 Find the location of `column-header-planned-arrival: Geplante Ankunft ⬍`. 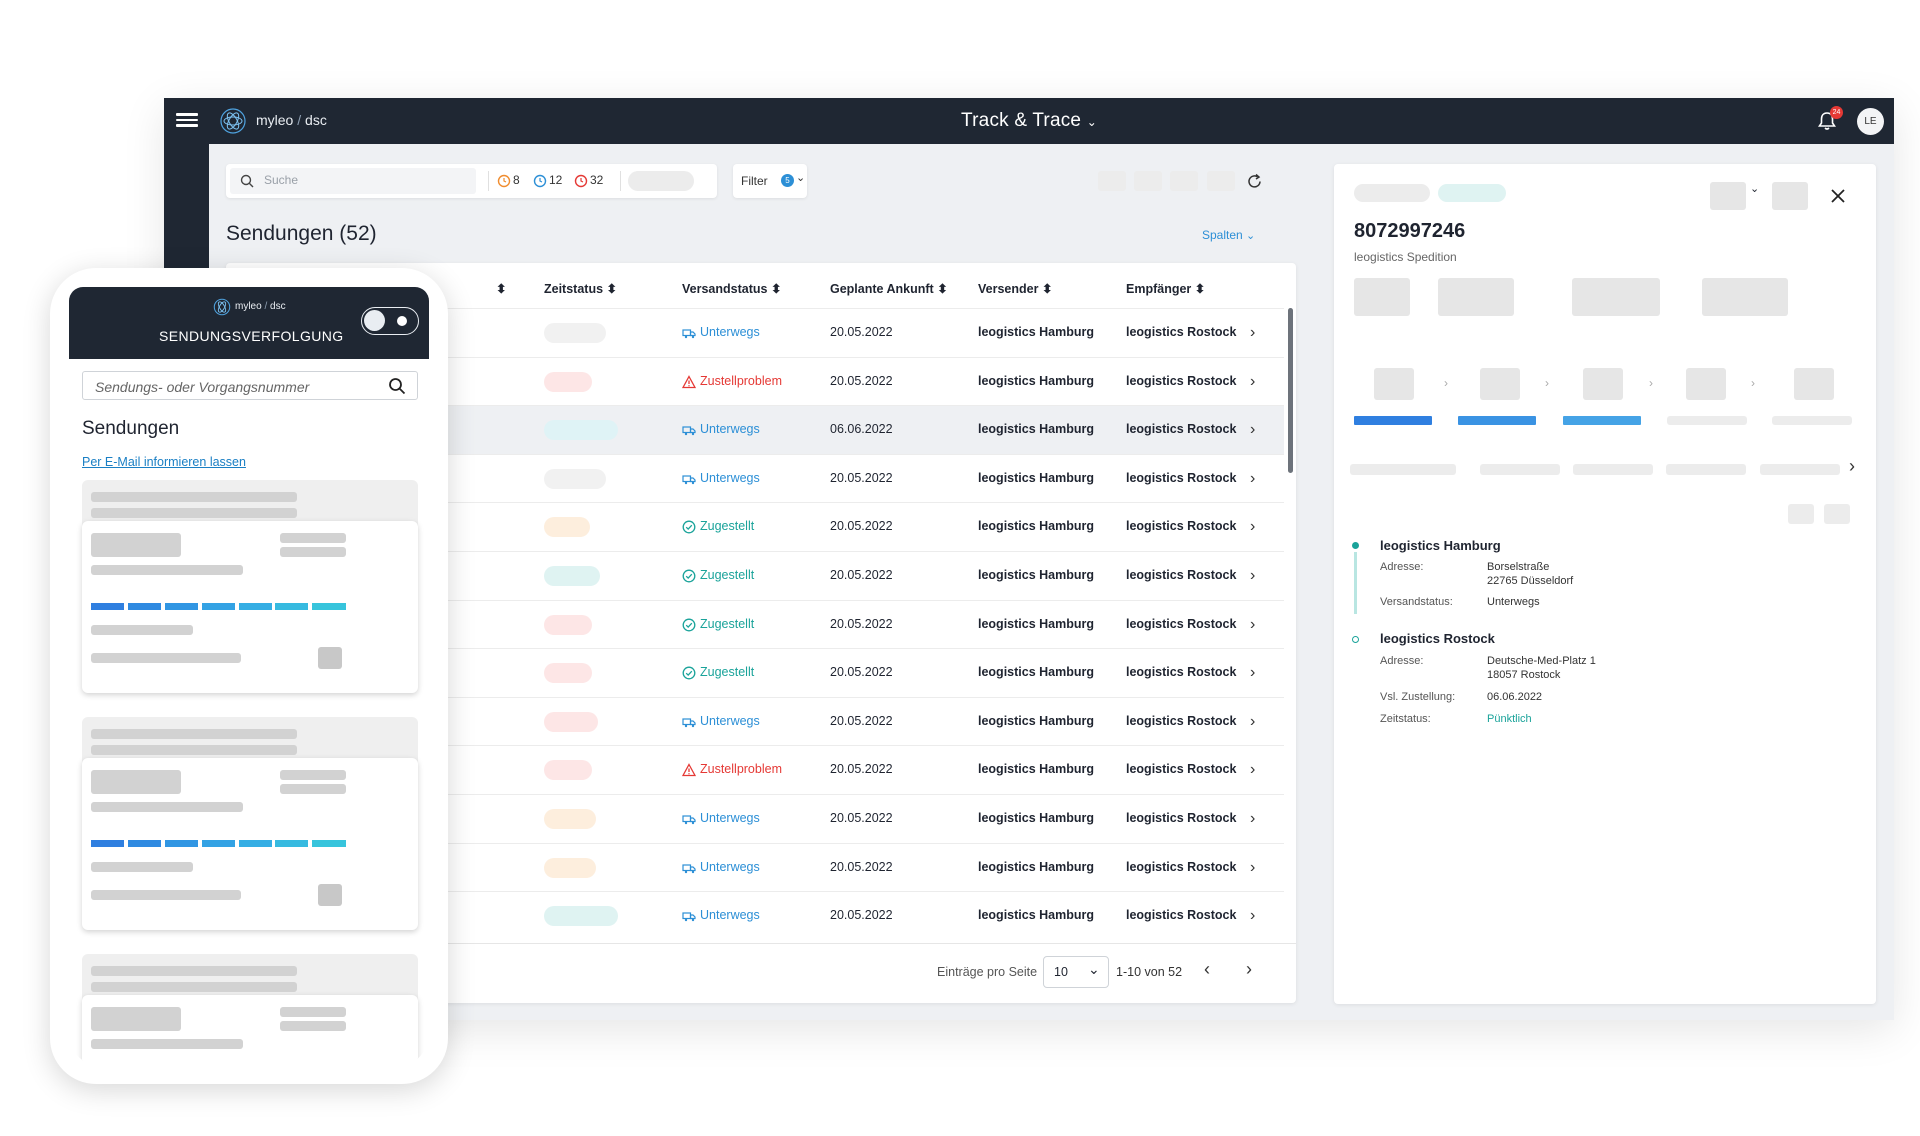

column-header-planned-arrival: Geplante Ankunft ⬍ is located at coordinates (889, 288).